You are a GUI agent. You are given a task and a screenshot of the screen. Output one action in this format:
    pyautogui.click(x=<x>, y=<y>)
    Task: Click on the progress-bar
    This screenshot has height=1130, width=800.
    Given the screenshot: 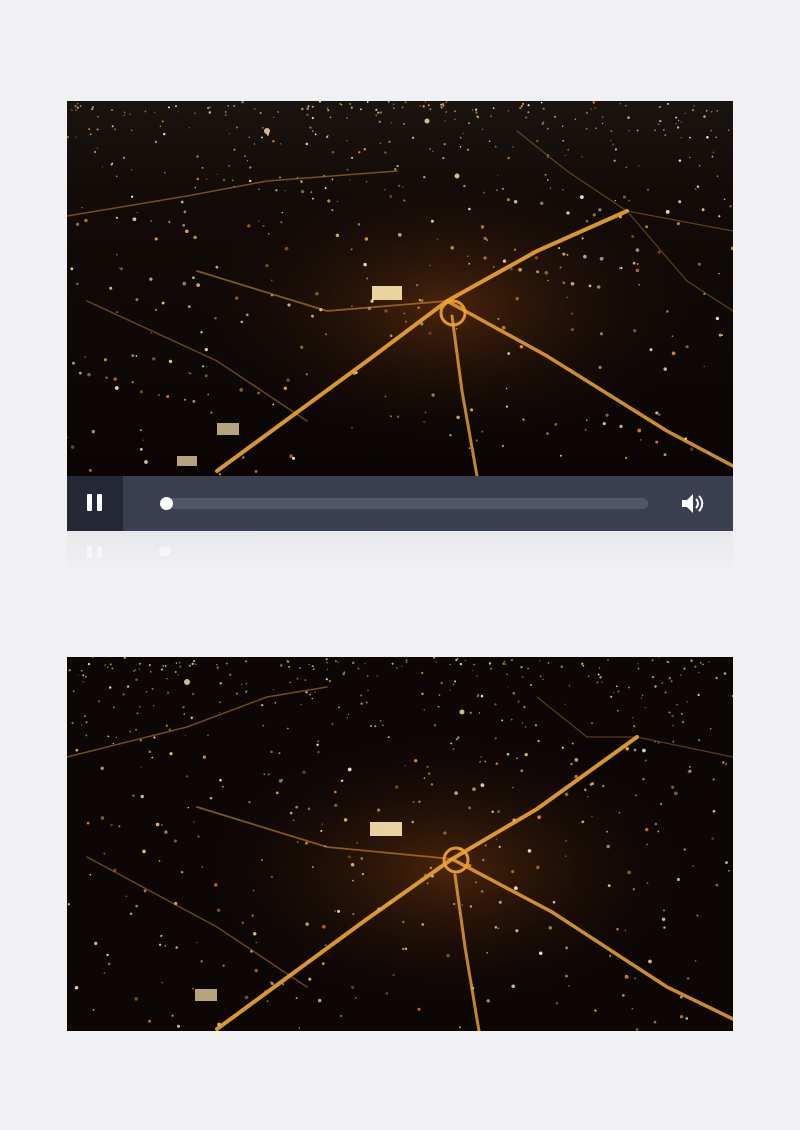 What is the action you would take?
    pyautogui.click(x=404, y=503)
    